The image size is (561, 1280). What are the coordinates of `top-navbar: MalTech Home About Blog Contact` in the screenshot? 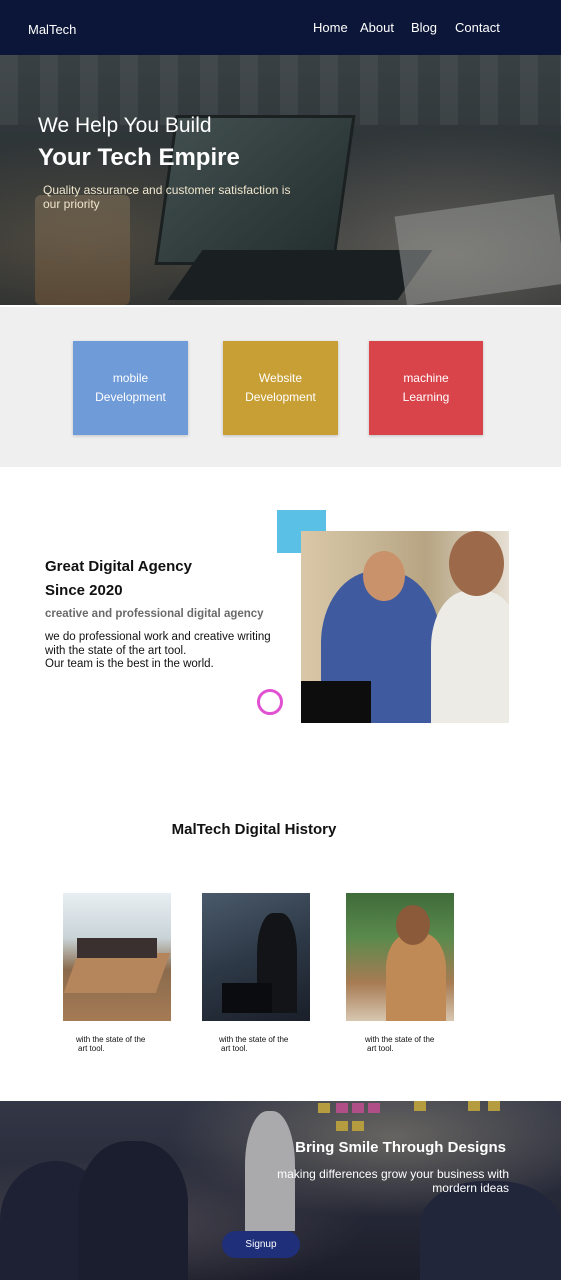 It's located at (280, 27).